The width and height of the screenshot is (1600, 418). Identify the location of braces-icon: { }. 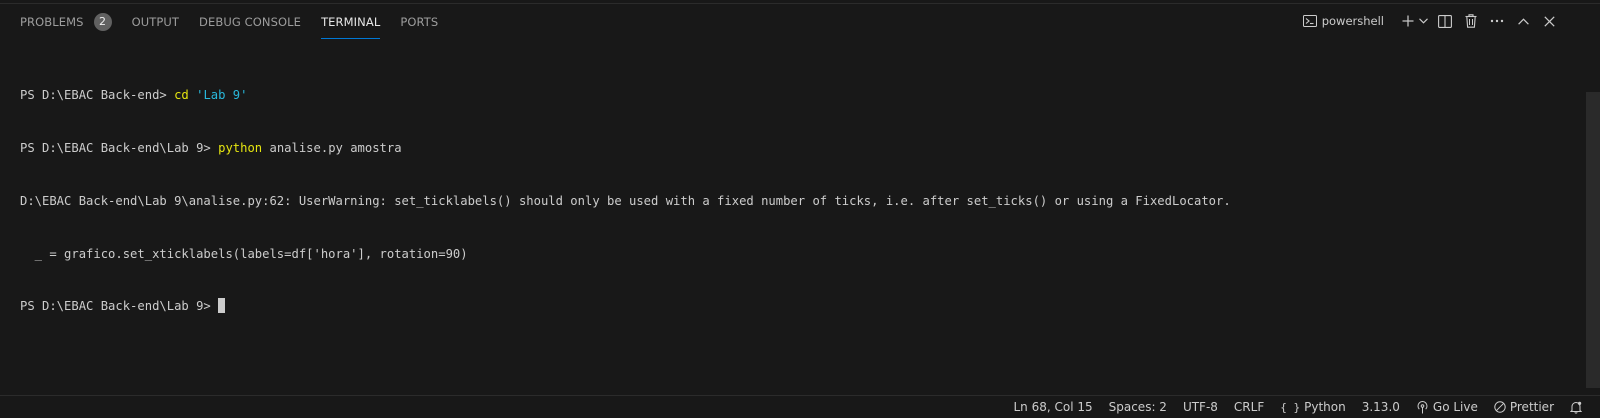
(1290, 407).